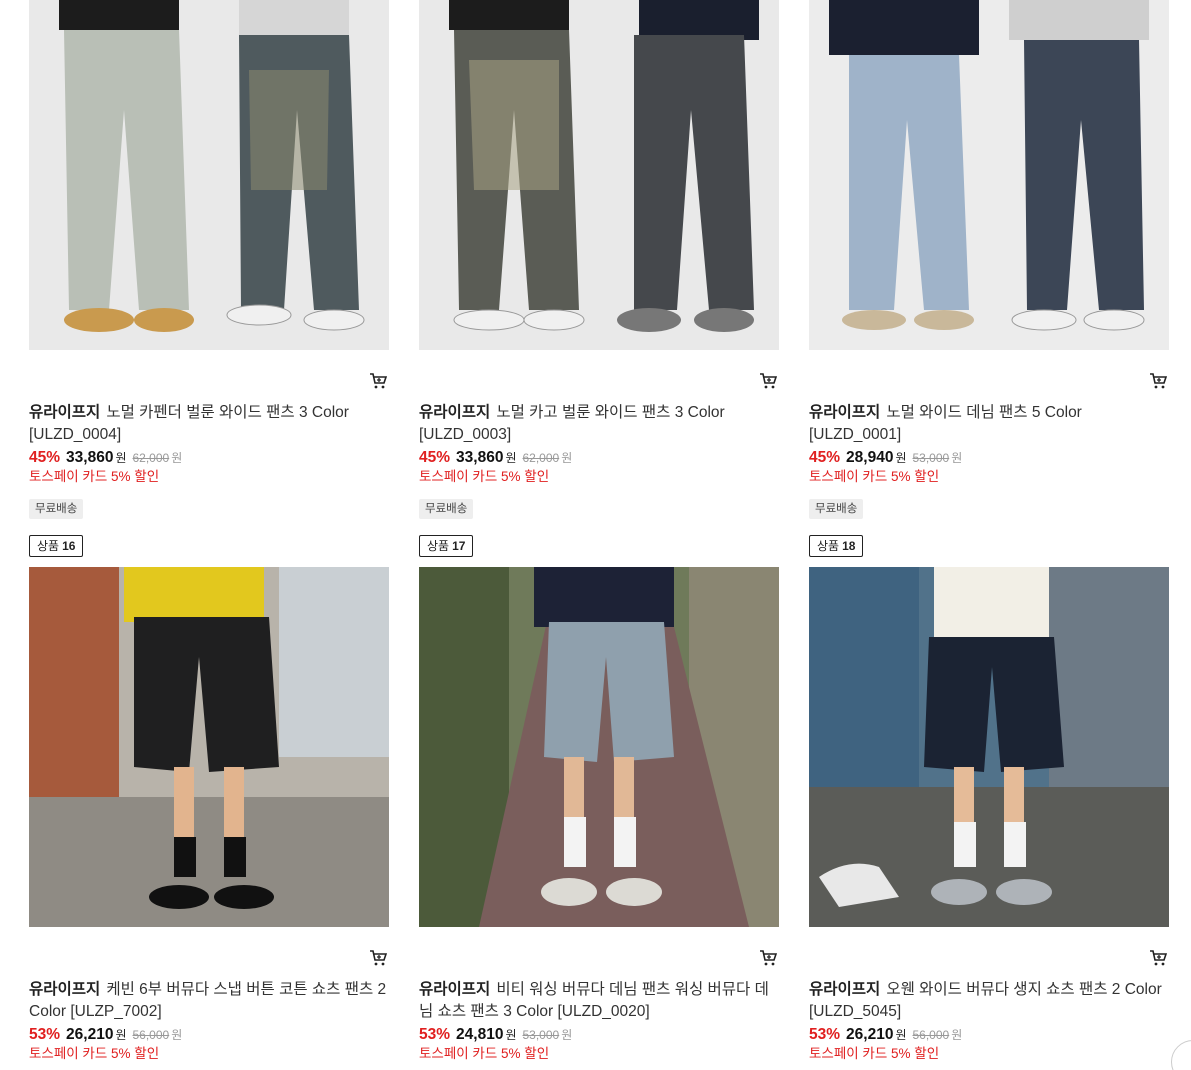 The image size is (1191, 1070). What do you see at coordinates (459, 546) in the screenshot?
I see `rank-number: 17` at bounding box center [459, 546].